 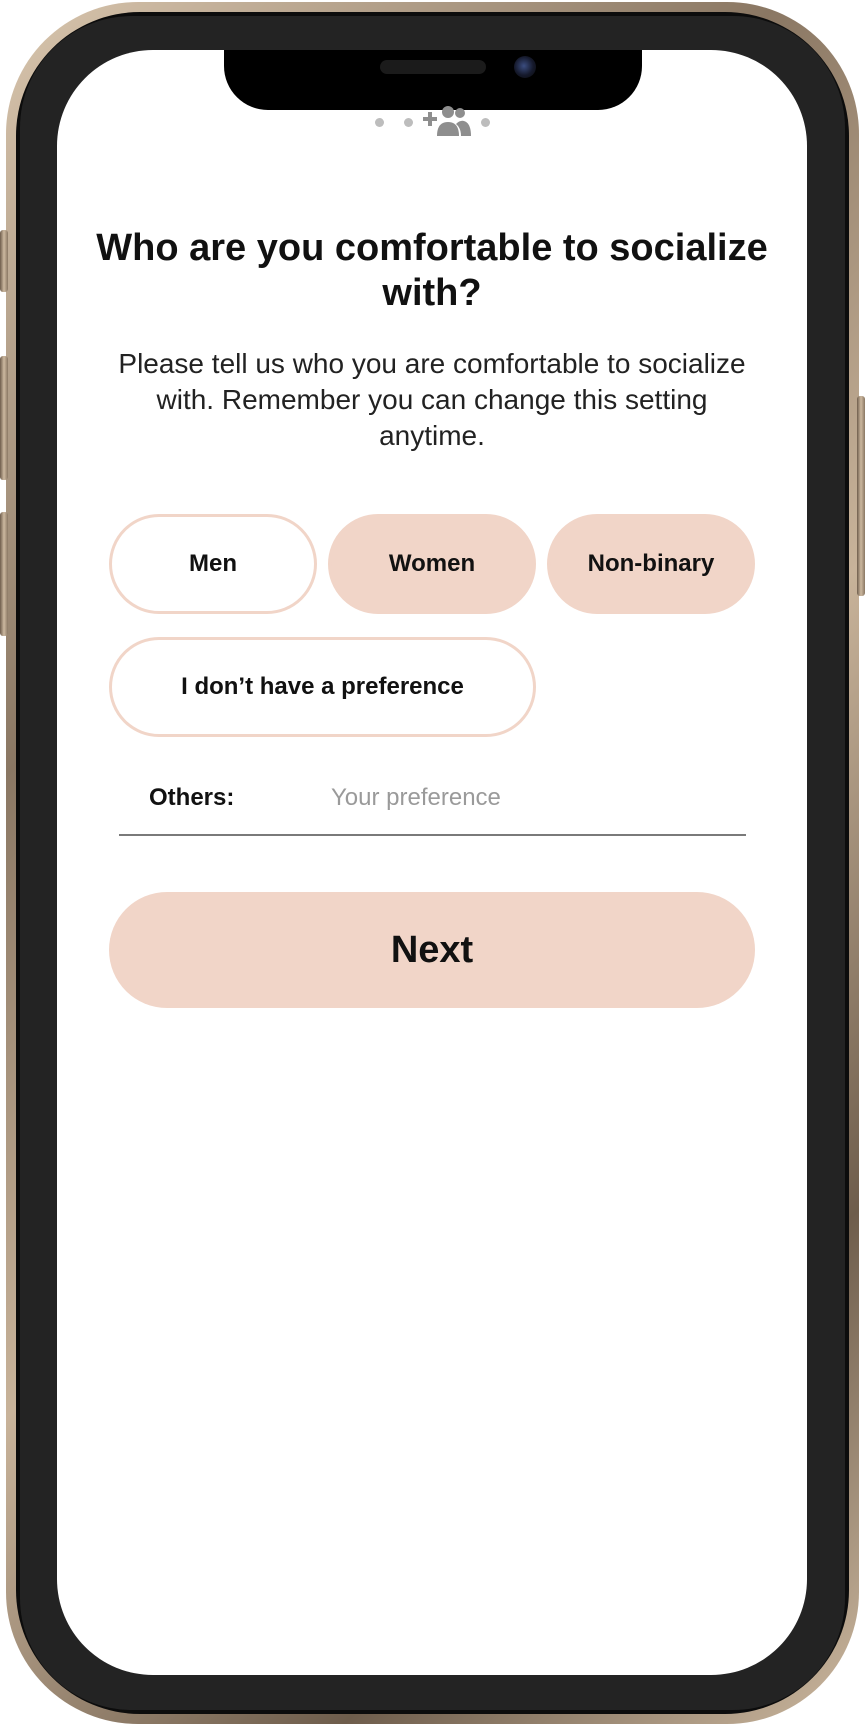 I want to click on camera-notch, so click(x=433, y=80).